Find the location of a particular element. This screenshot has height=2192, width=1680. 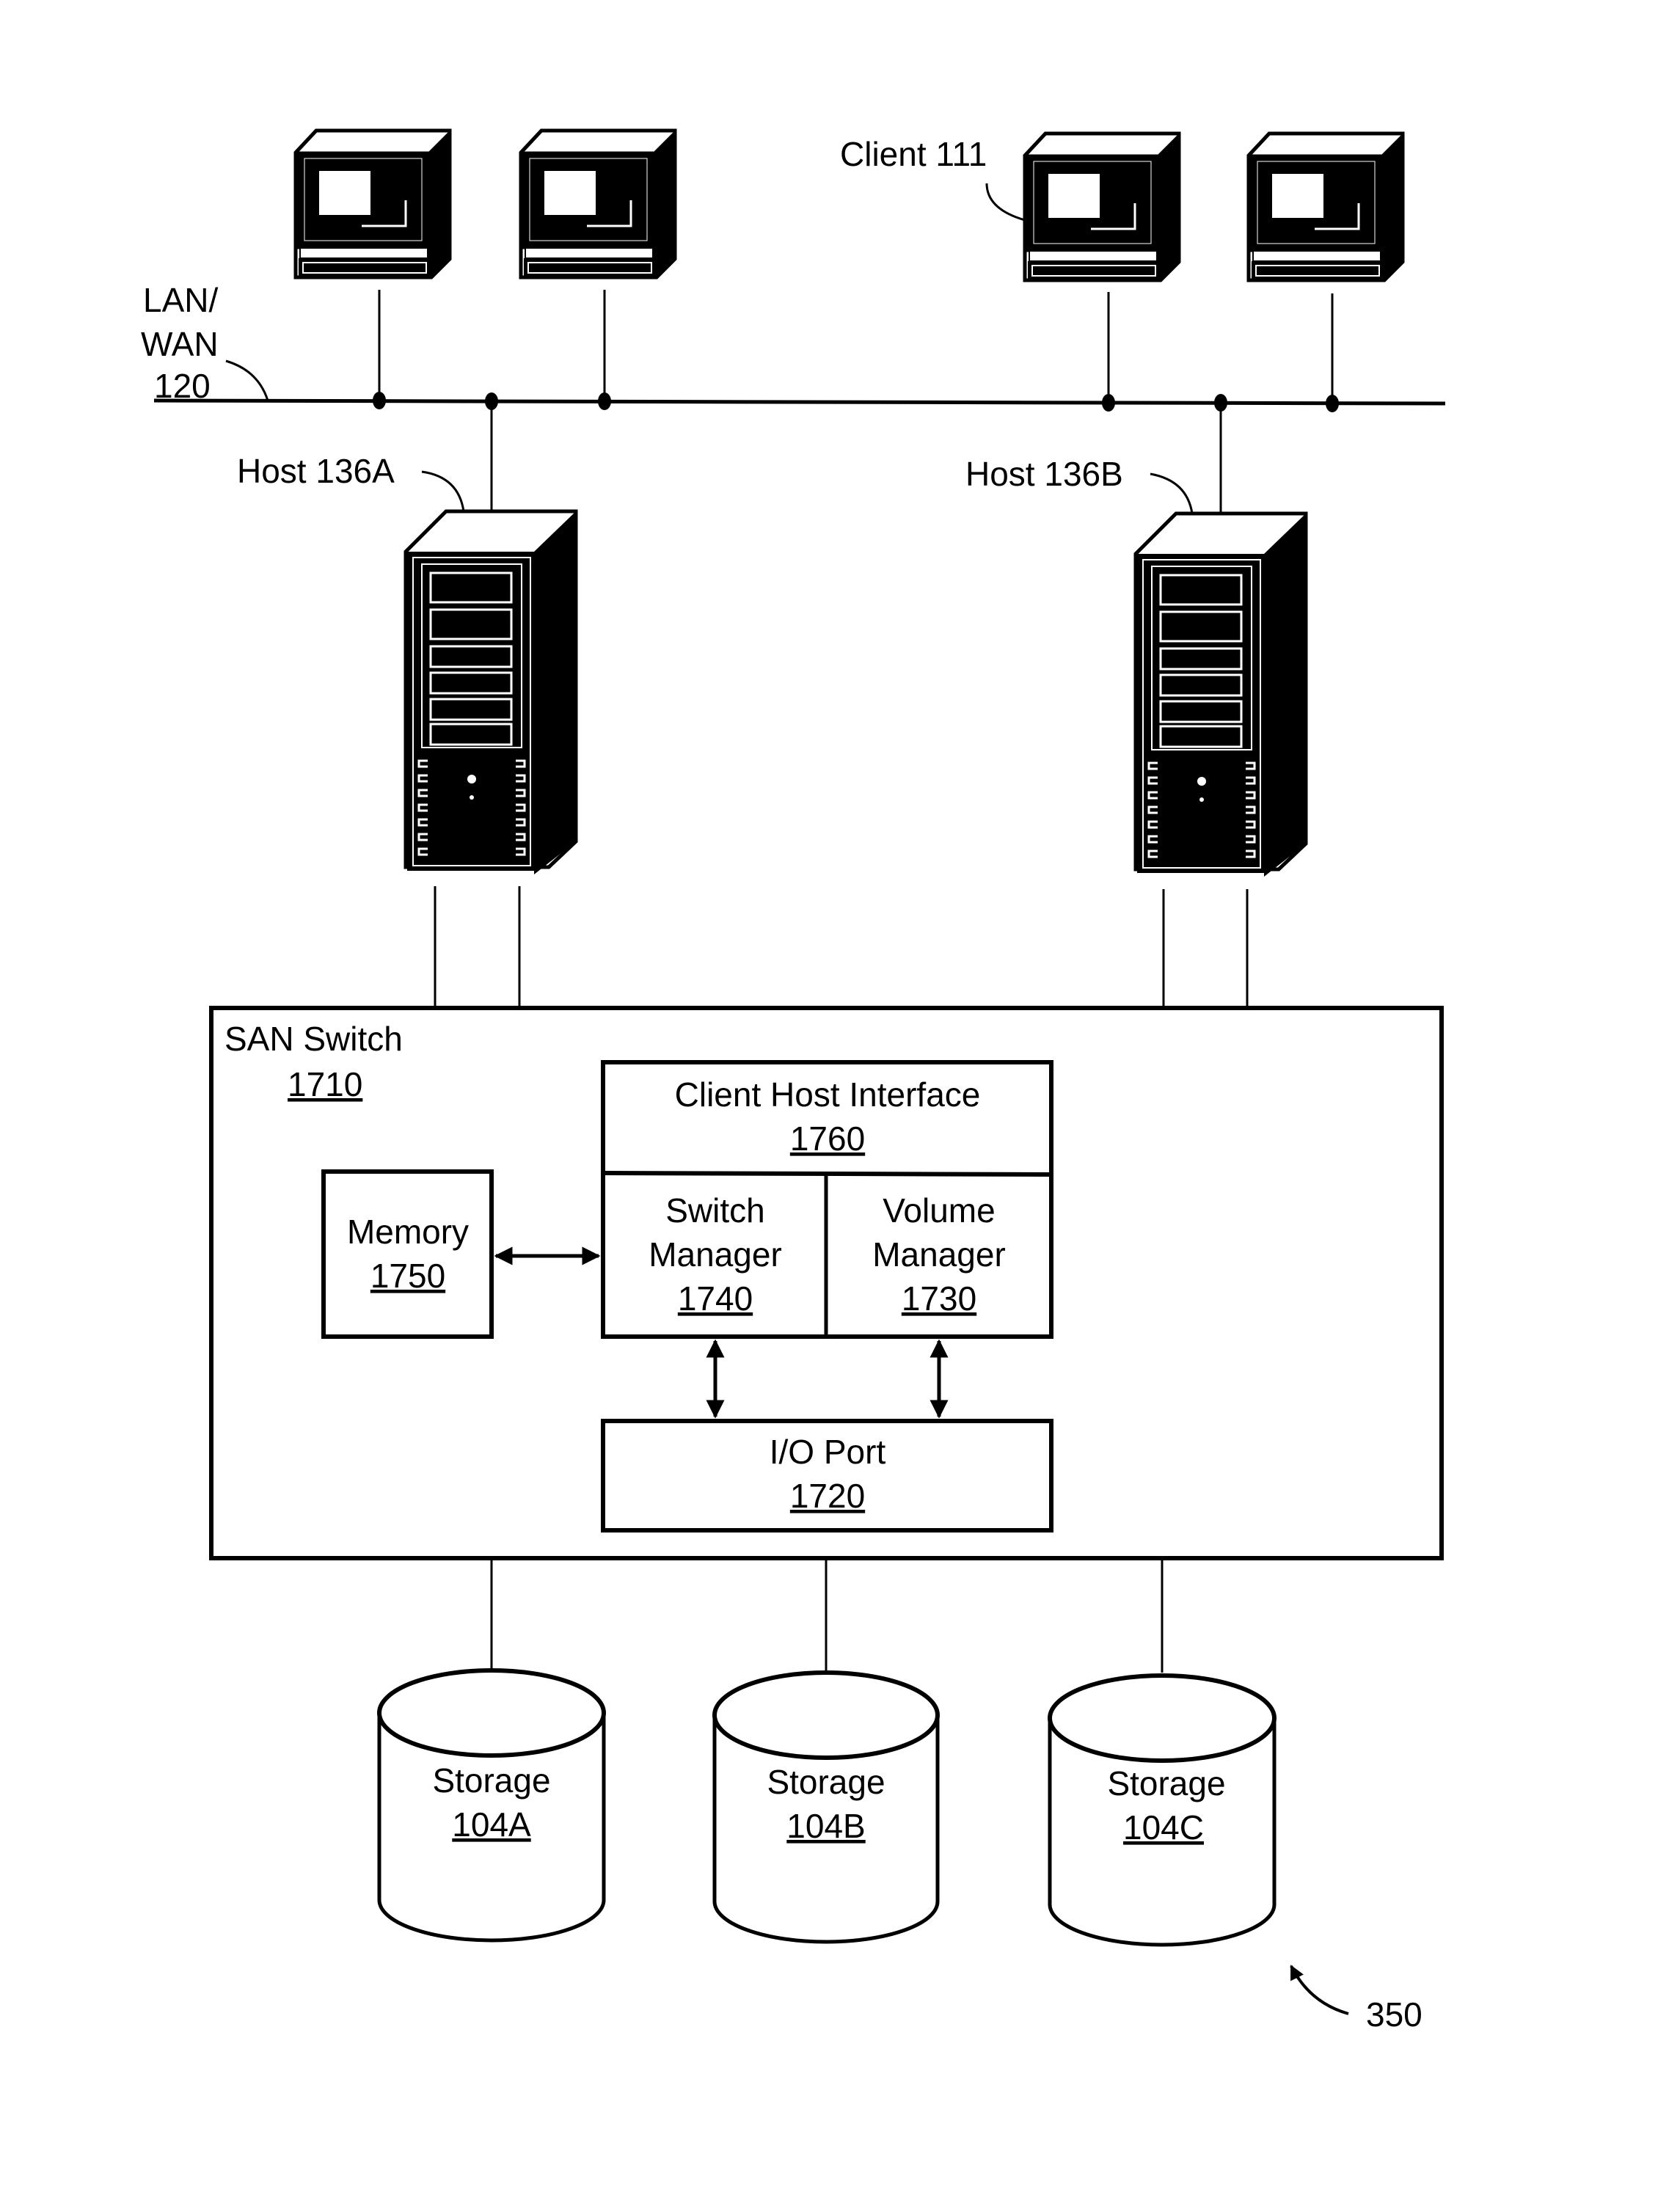

client-host-interface-ref: 1760 is located at coordinates (828, 1138).